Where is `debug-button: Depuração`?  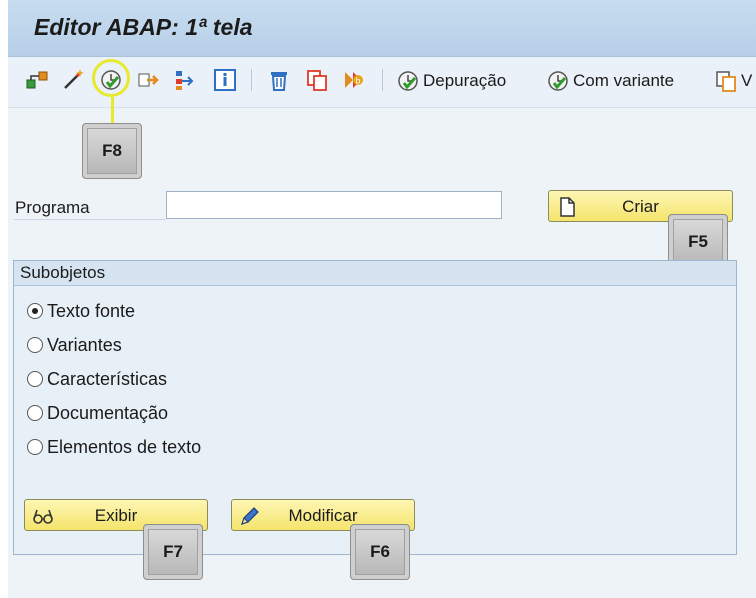 debug-button: Depuração is located at coordinates (451, 81).